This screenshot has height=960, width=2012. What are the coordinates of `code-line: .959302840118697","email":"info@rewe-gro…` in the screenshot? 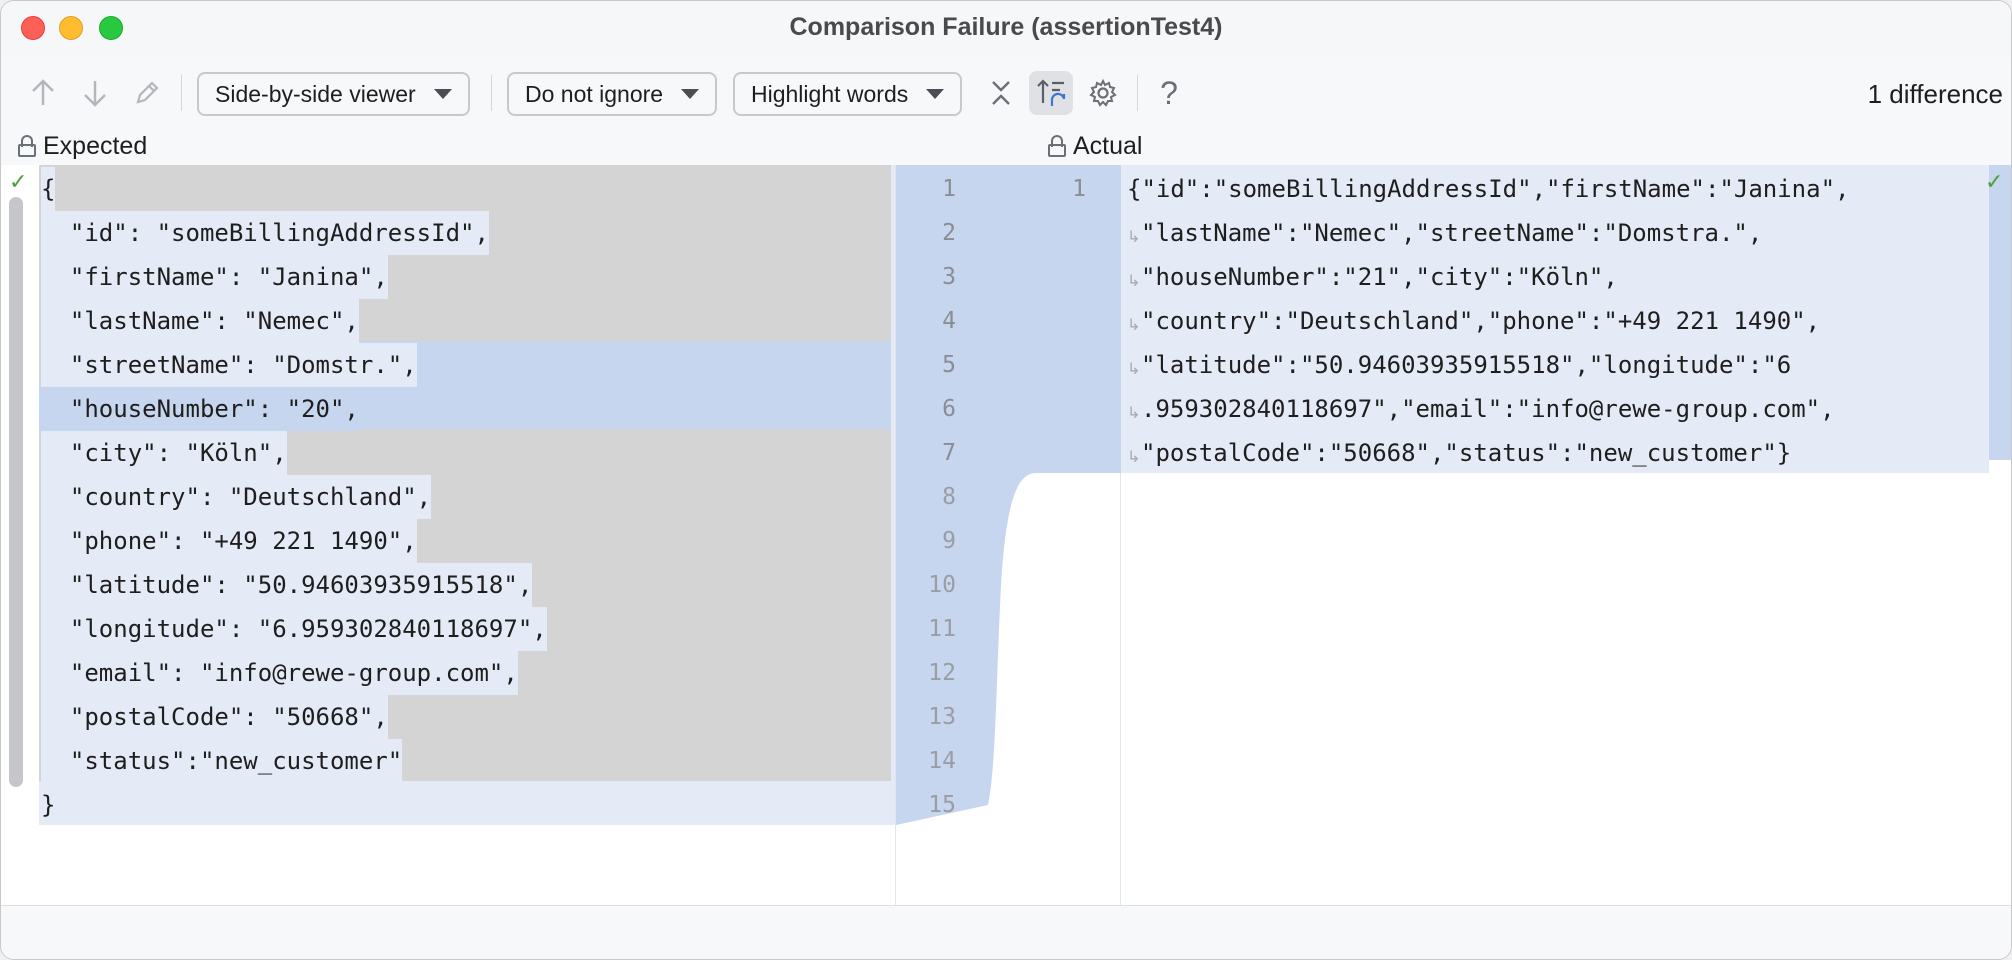 It's located at (1488, 409).